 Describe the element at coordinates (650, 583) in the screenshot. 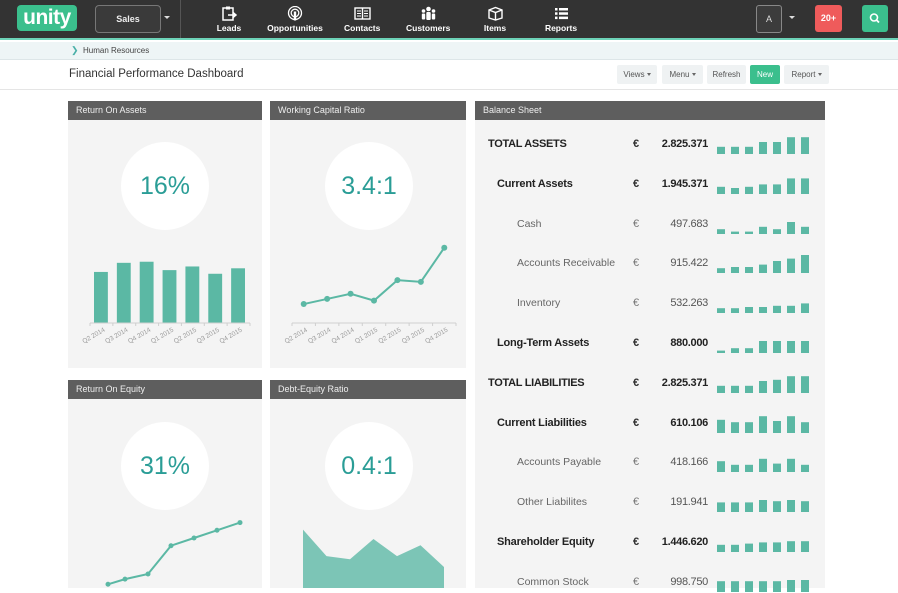

I see `balance-sheet-row: Common Stock €998.750` at that location.